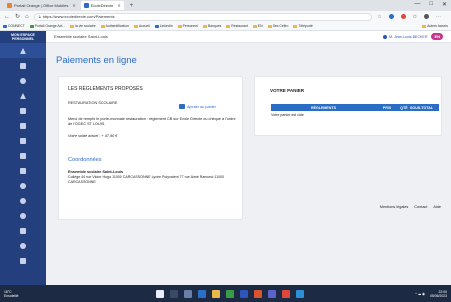  I want to click on sidebar-item-share, so click(23, 185).